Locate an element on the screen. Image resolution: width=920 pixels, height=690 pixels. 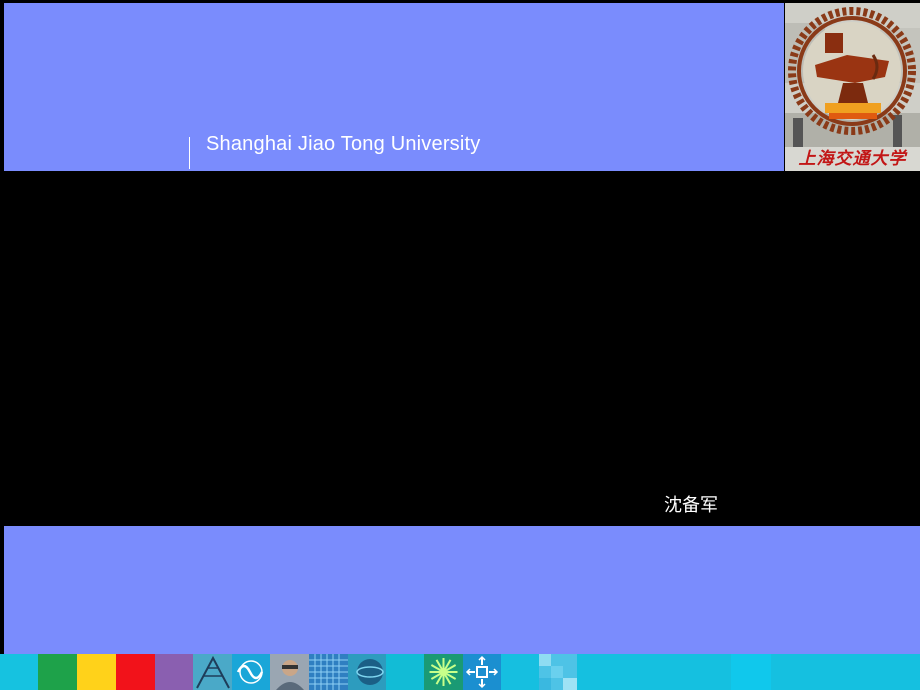
strip-tile-red is located at coordinates (135, 672).